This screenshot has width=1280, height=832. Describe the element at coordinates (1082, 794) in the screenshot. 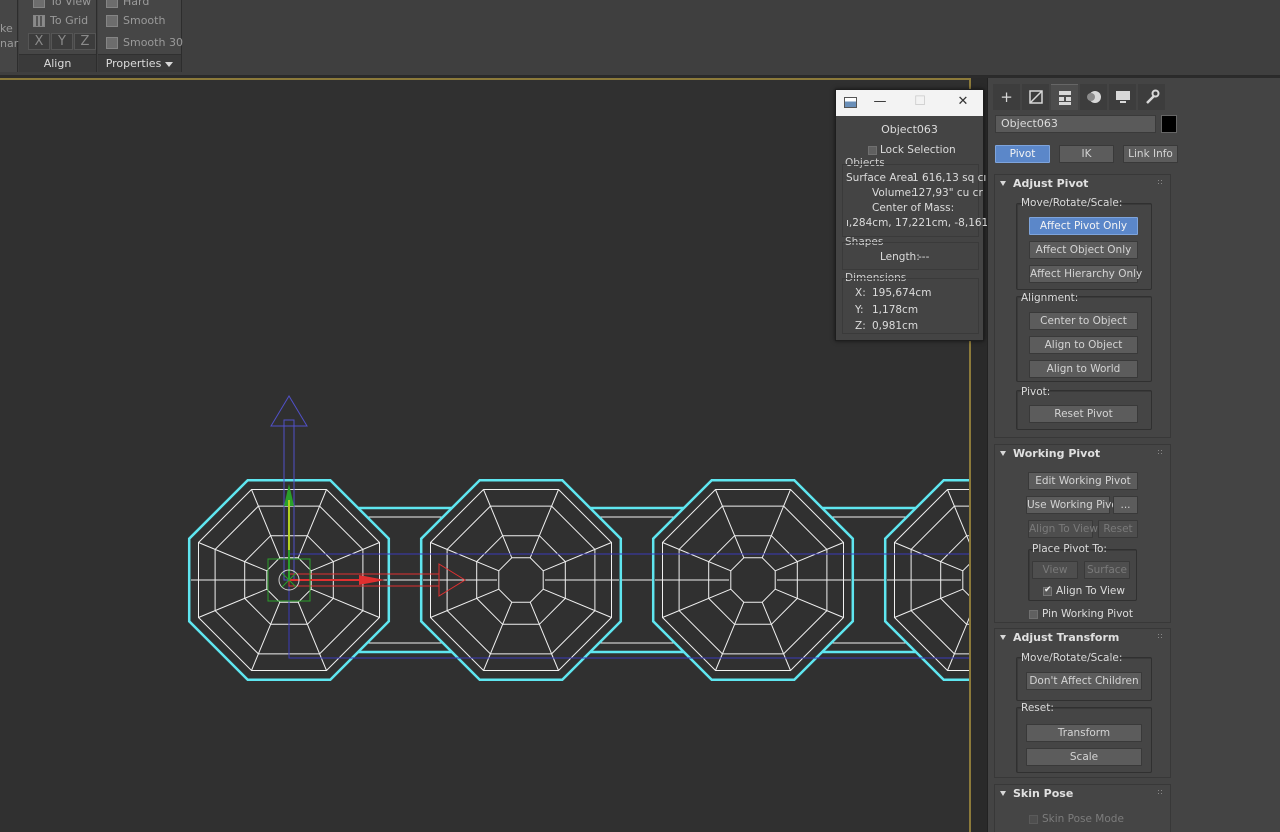

I see `skin-pose-header: Skin Pose` at that location.